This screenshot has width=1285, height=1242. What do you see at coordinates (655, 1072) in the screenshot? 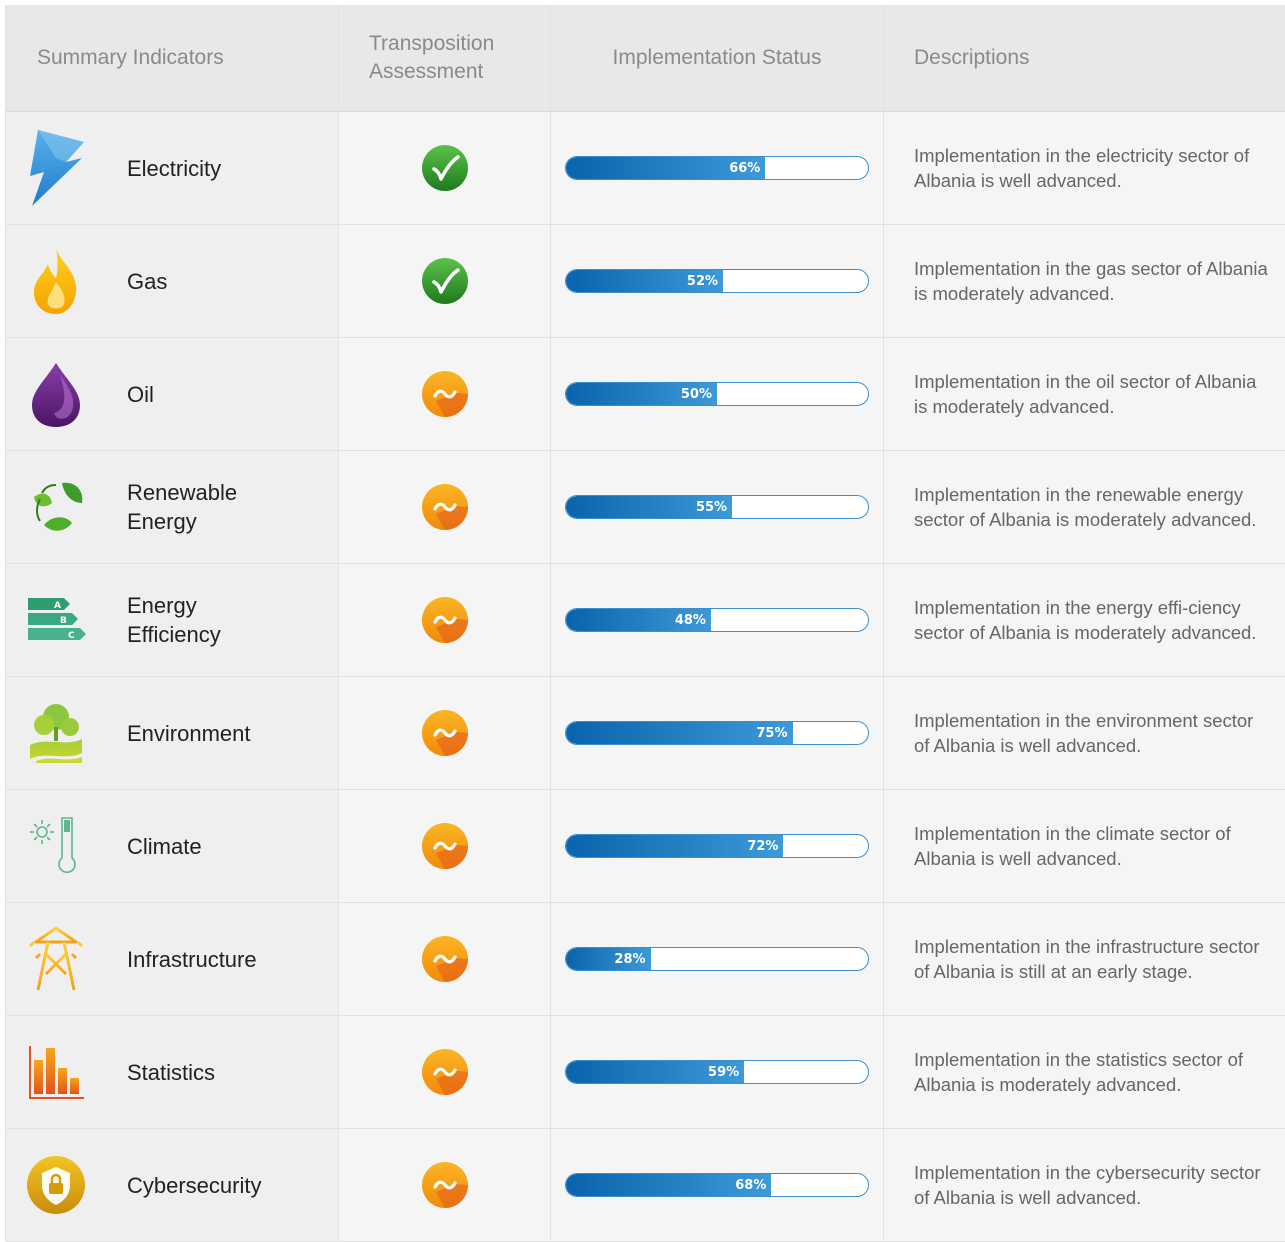
I see `progress-bar-fill: 59%` at bounding box center [655, 1072].